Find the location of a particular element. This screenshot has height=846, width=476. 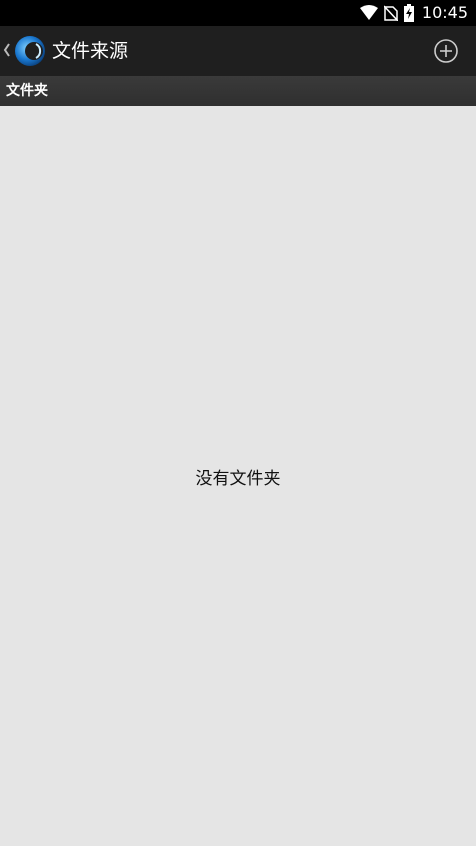

add-folder-button is located at coordinates (446, 51).